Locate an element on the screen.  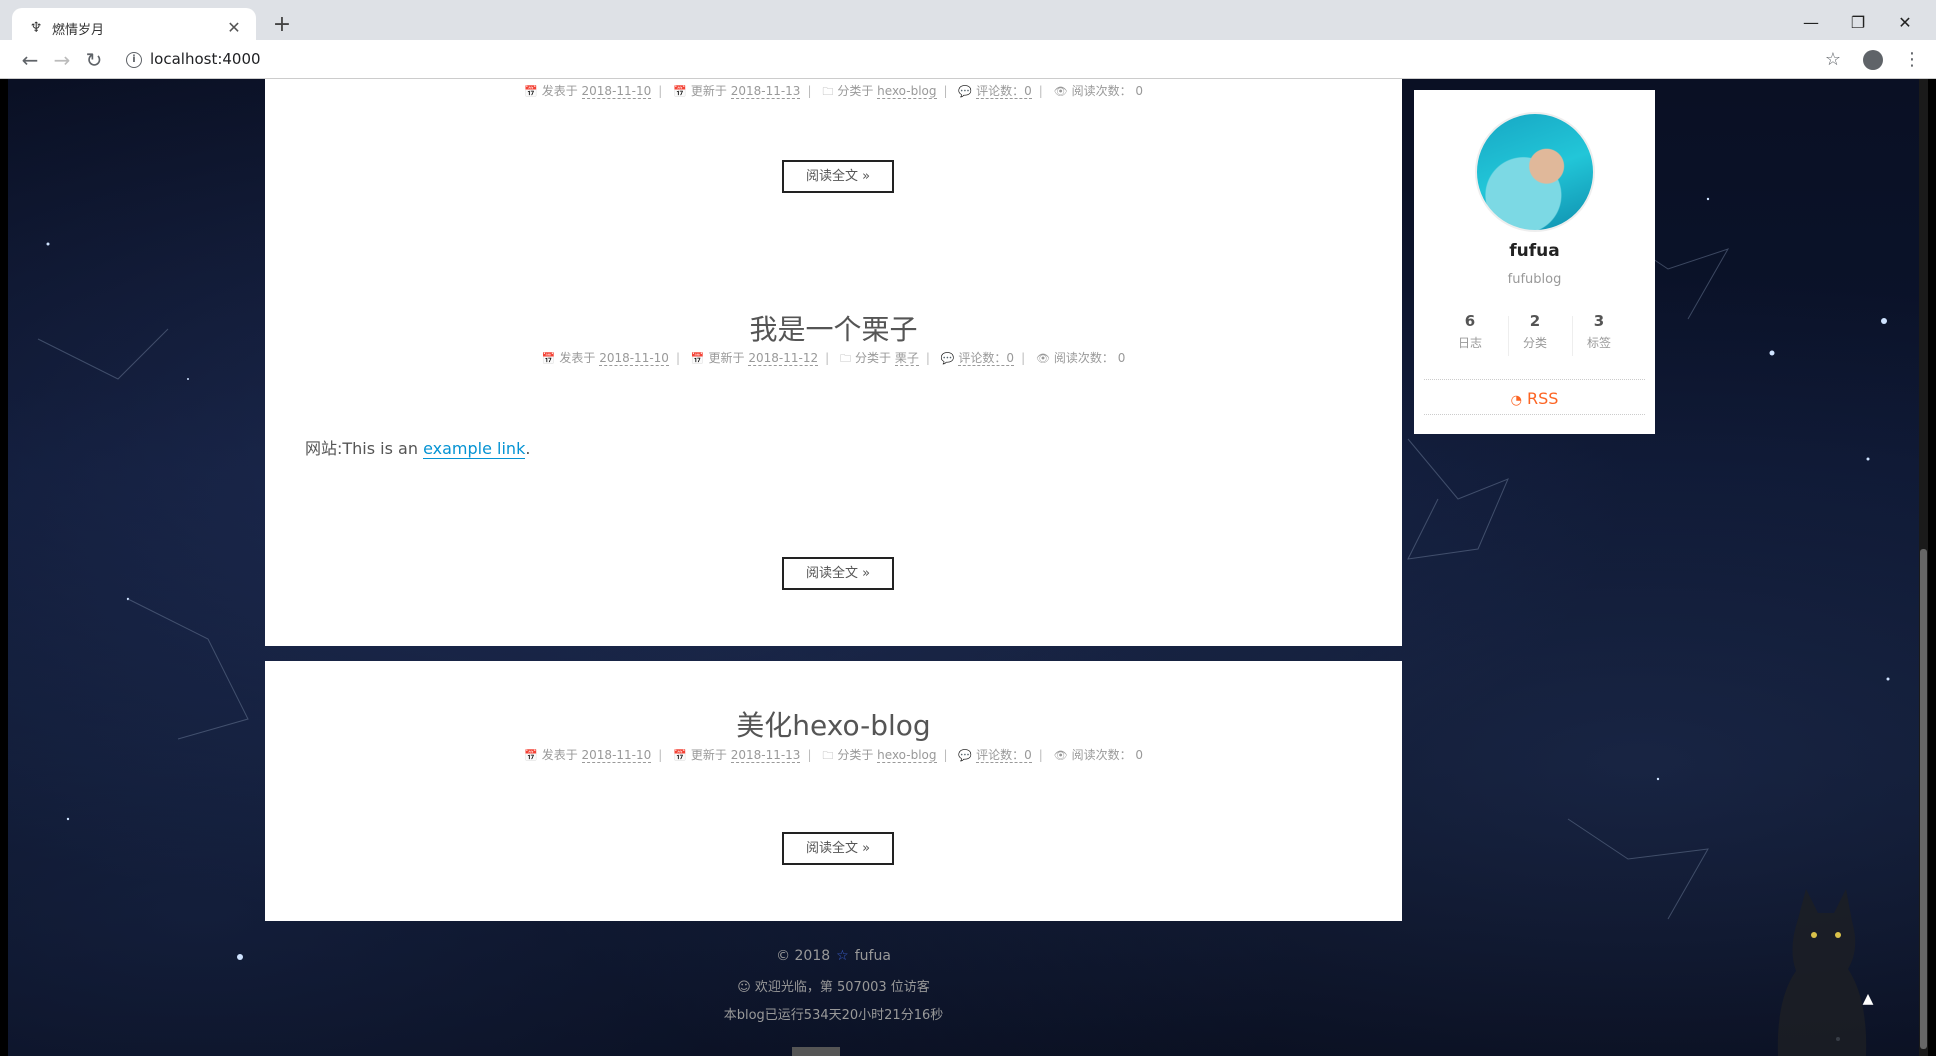
site-description: fufublog is located at coordinates (1534, 279).